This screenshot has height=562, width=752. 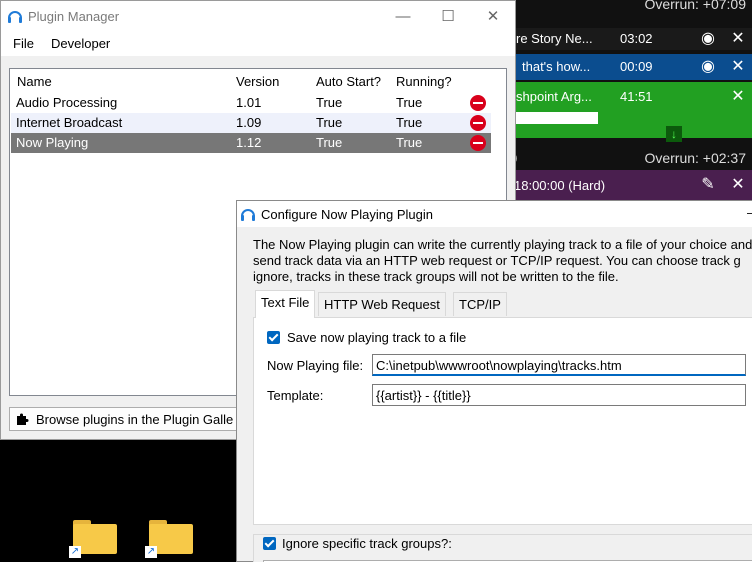 What do you see at coordinates (749, 212) in the screenshot?
I see `minimize-button: –` at bounding box center [749, 212].